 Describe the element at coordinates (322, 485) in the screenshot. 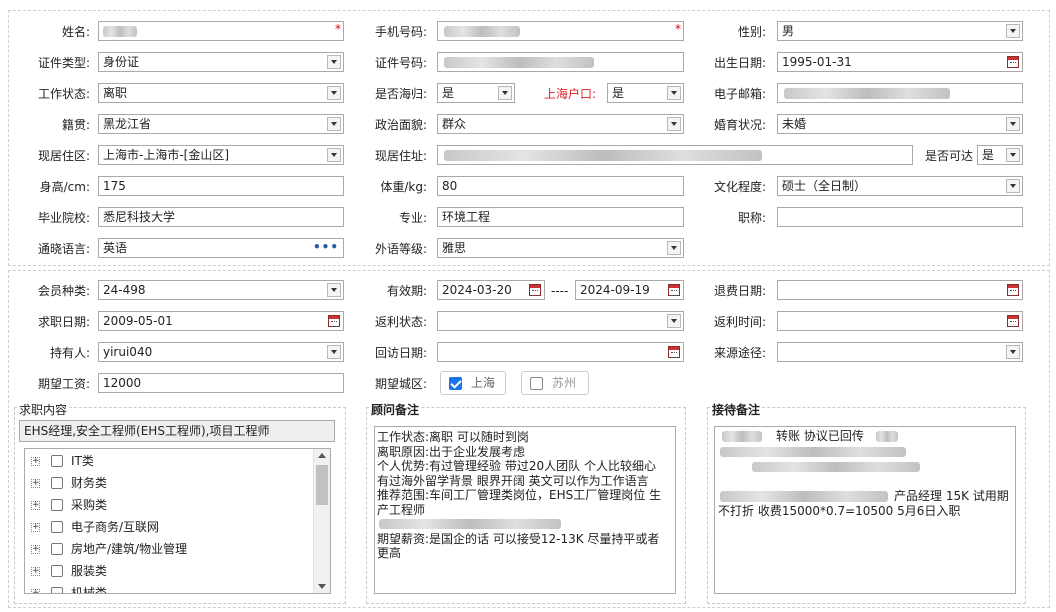

I see `scrollbar-thumb` at that location.